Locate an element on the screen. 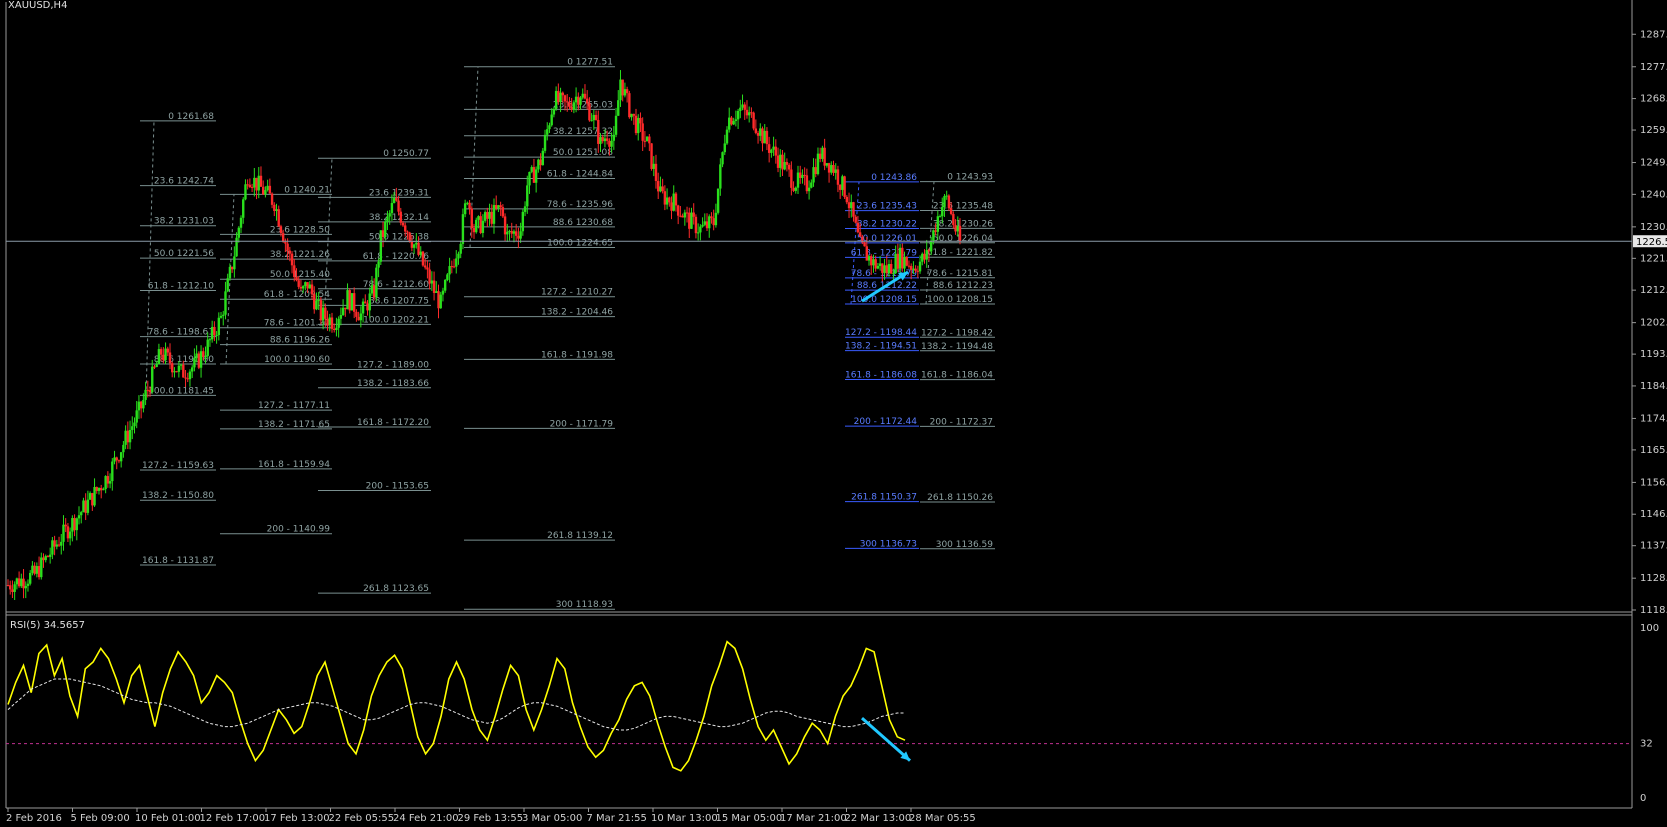 The image size is (1667, 827). fib-level-label: 50.0 1221.56 is located at coordinates (184, 254).